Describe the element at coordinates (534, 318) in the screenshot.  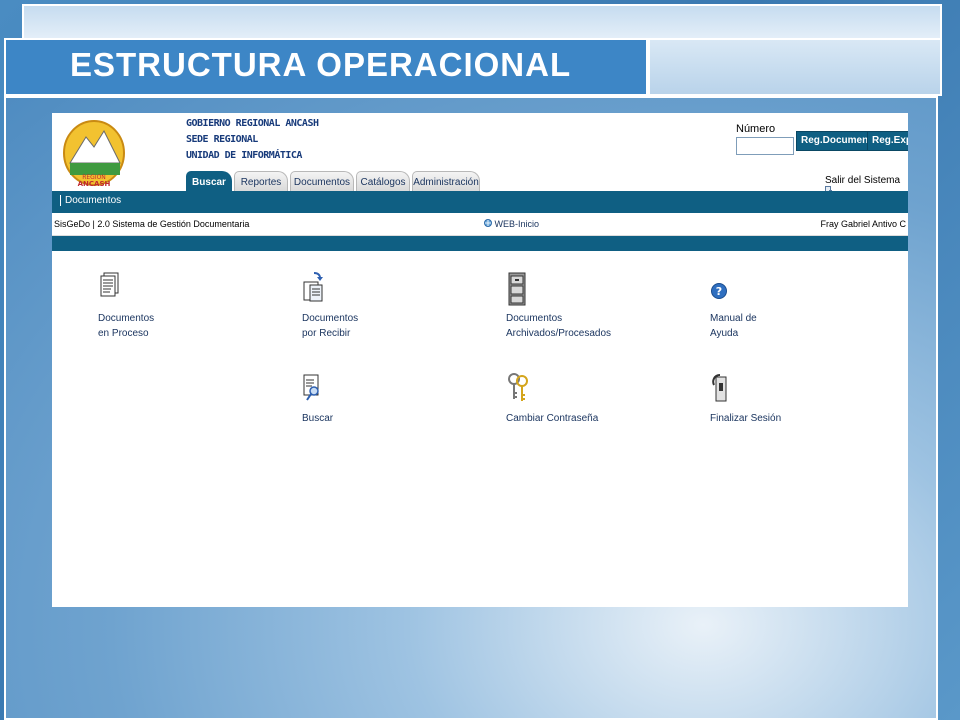
I see `docs-archivados-line1: Documentos` at that location.